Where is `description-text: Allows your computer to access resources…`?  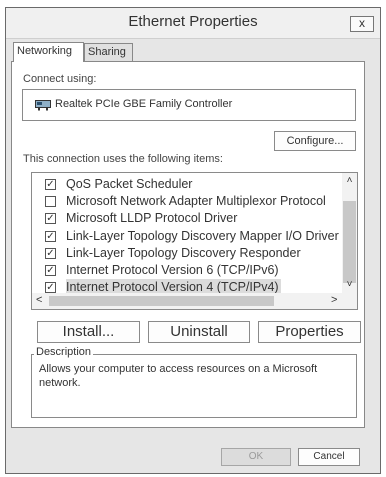
description-text: Allows your computer to access resources… is located at coordinates (178, 376).